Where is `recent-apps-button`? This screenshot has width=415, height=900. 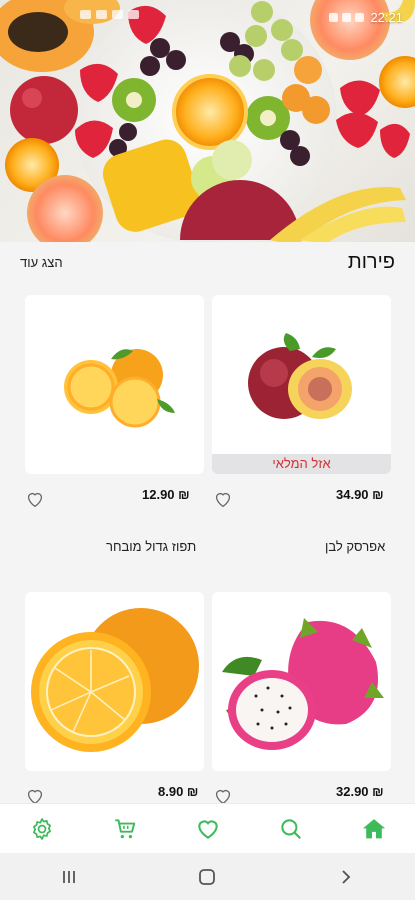 recent-apps-button is located at coordinates (69, 877).